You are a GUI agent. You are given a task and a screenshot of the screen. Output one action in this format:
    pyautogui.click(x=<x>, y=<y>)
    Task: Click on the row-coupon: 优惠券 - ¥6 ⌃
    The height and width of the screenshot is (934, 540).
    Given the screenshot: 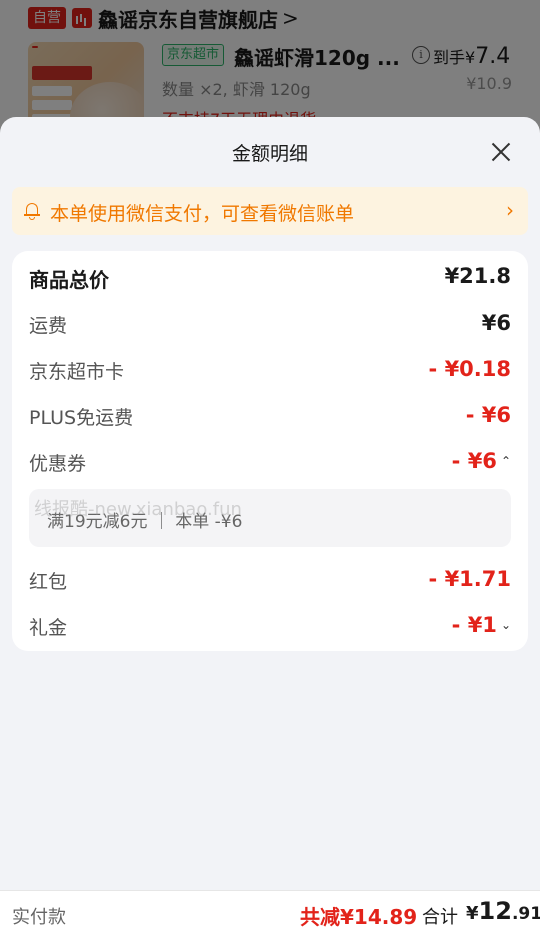 What is the action you would take?
    pyautogui.click(x=270, y=464)
    